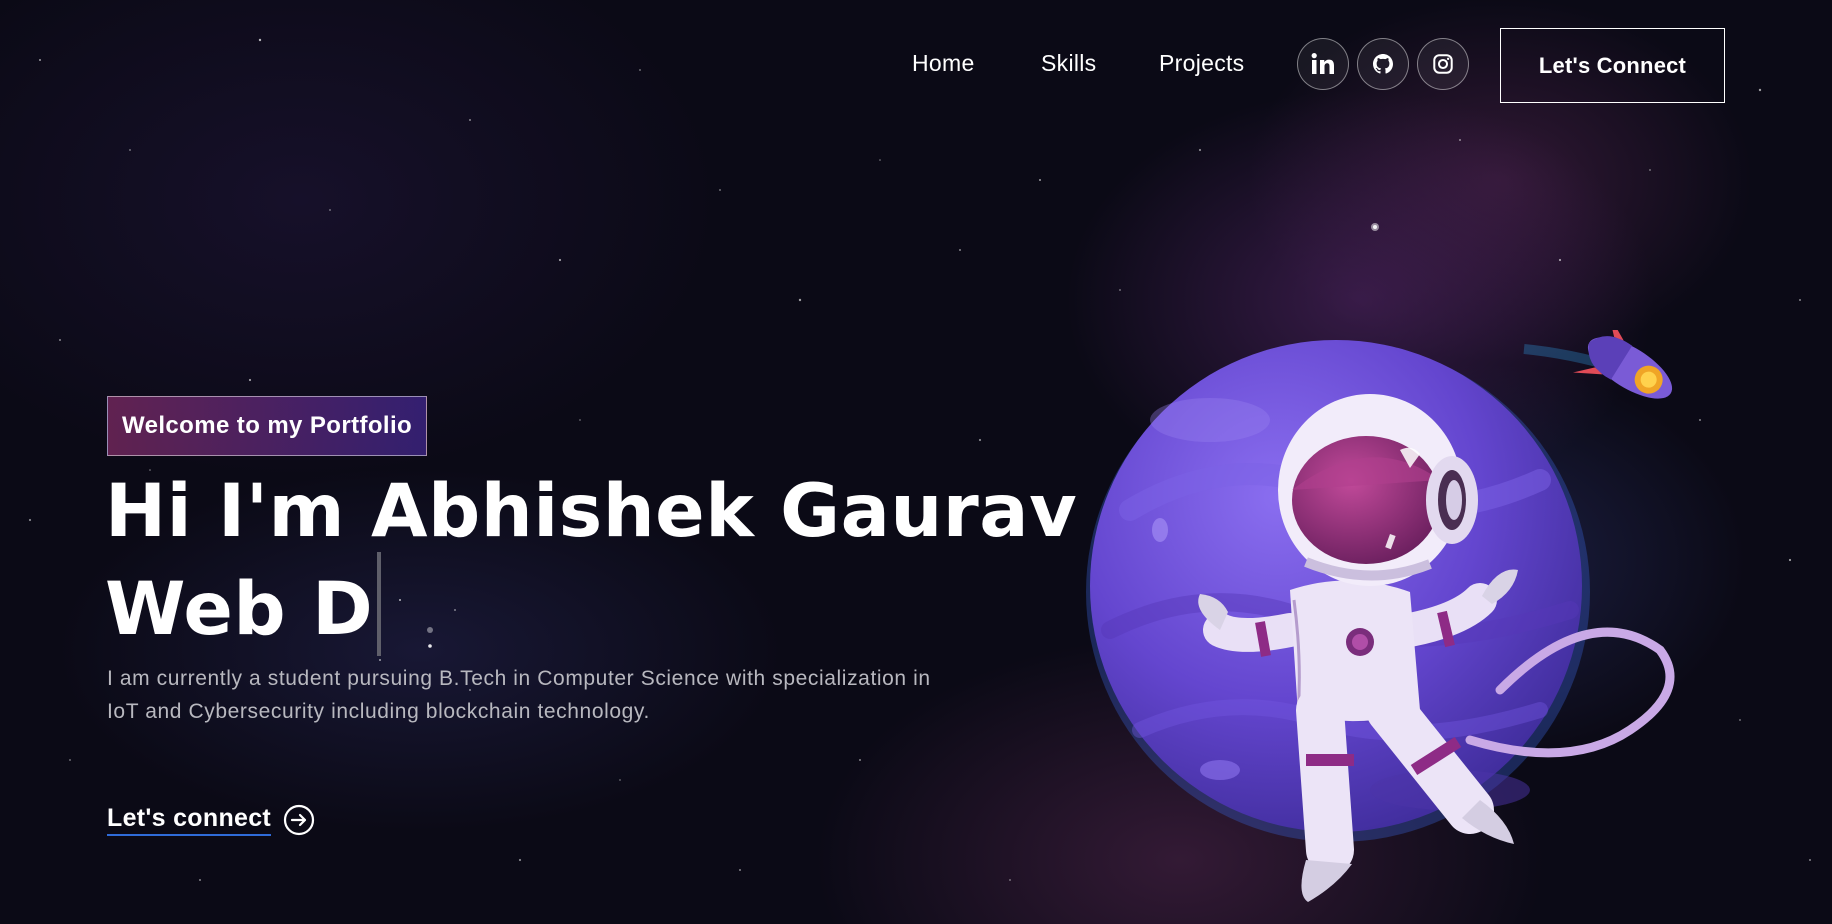 Image resolution: width=1832 pixels, height=924 pixels. What do you see at coordinates (299, 820) in the screenshot?
I see `arrow-right-circle-icon` at bounding box center [299, 820].